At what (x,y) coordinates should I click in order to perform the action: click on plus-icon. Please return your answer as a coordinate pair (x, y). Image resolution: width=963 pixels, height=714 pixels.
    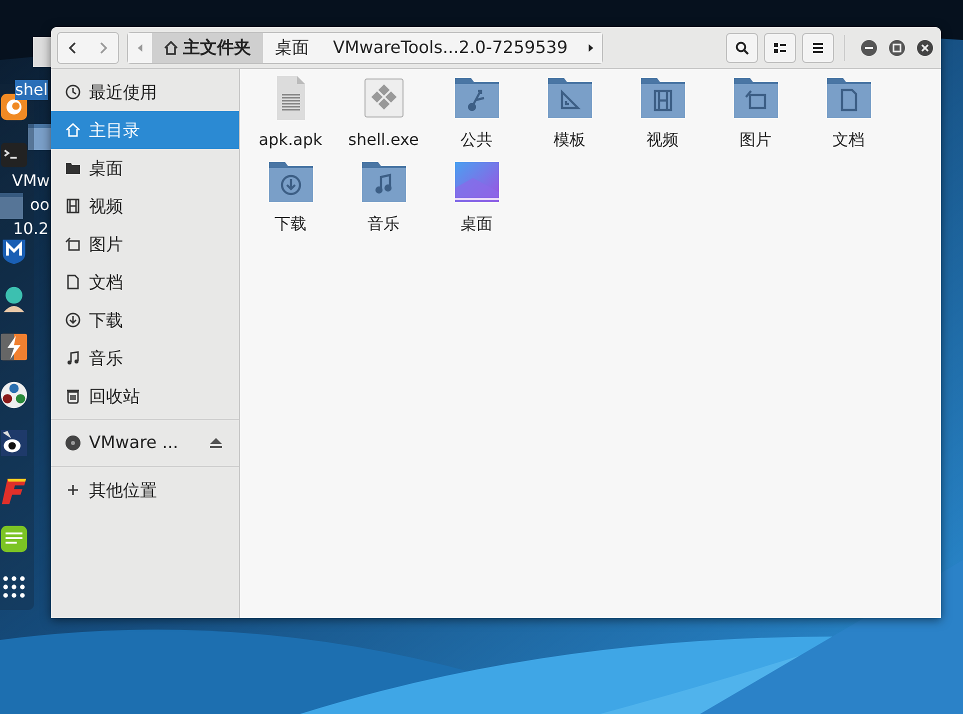
    Looking at the image, I should click on (73, 490).